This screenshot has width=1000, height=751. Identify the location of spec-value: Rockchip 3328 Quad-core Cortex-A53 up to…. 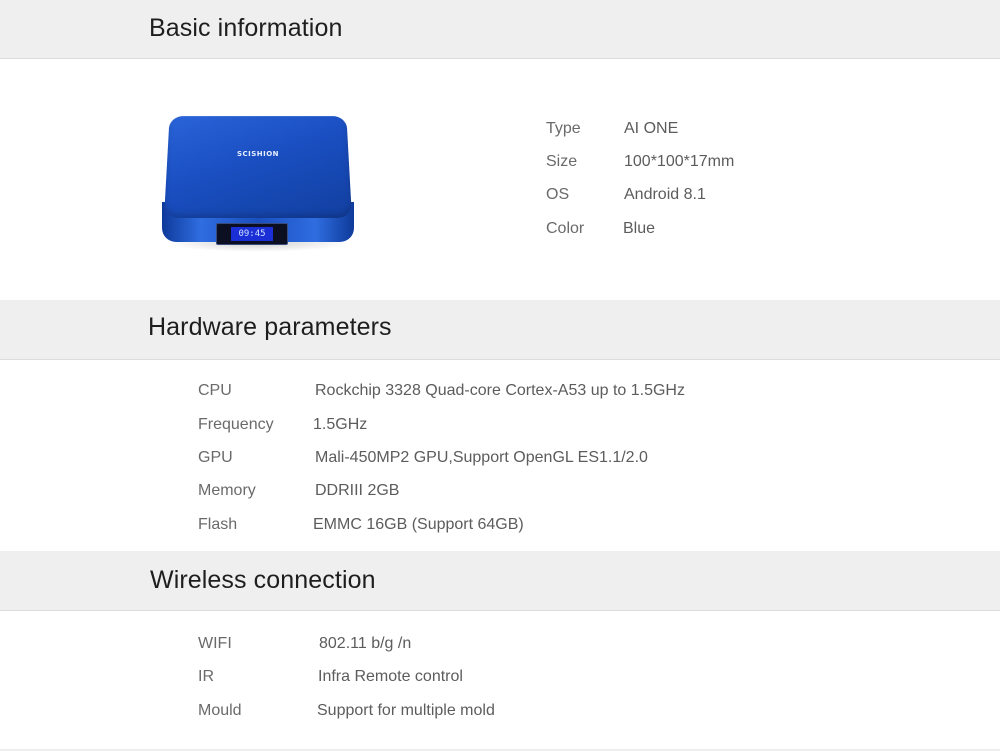
(500, 390).